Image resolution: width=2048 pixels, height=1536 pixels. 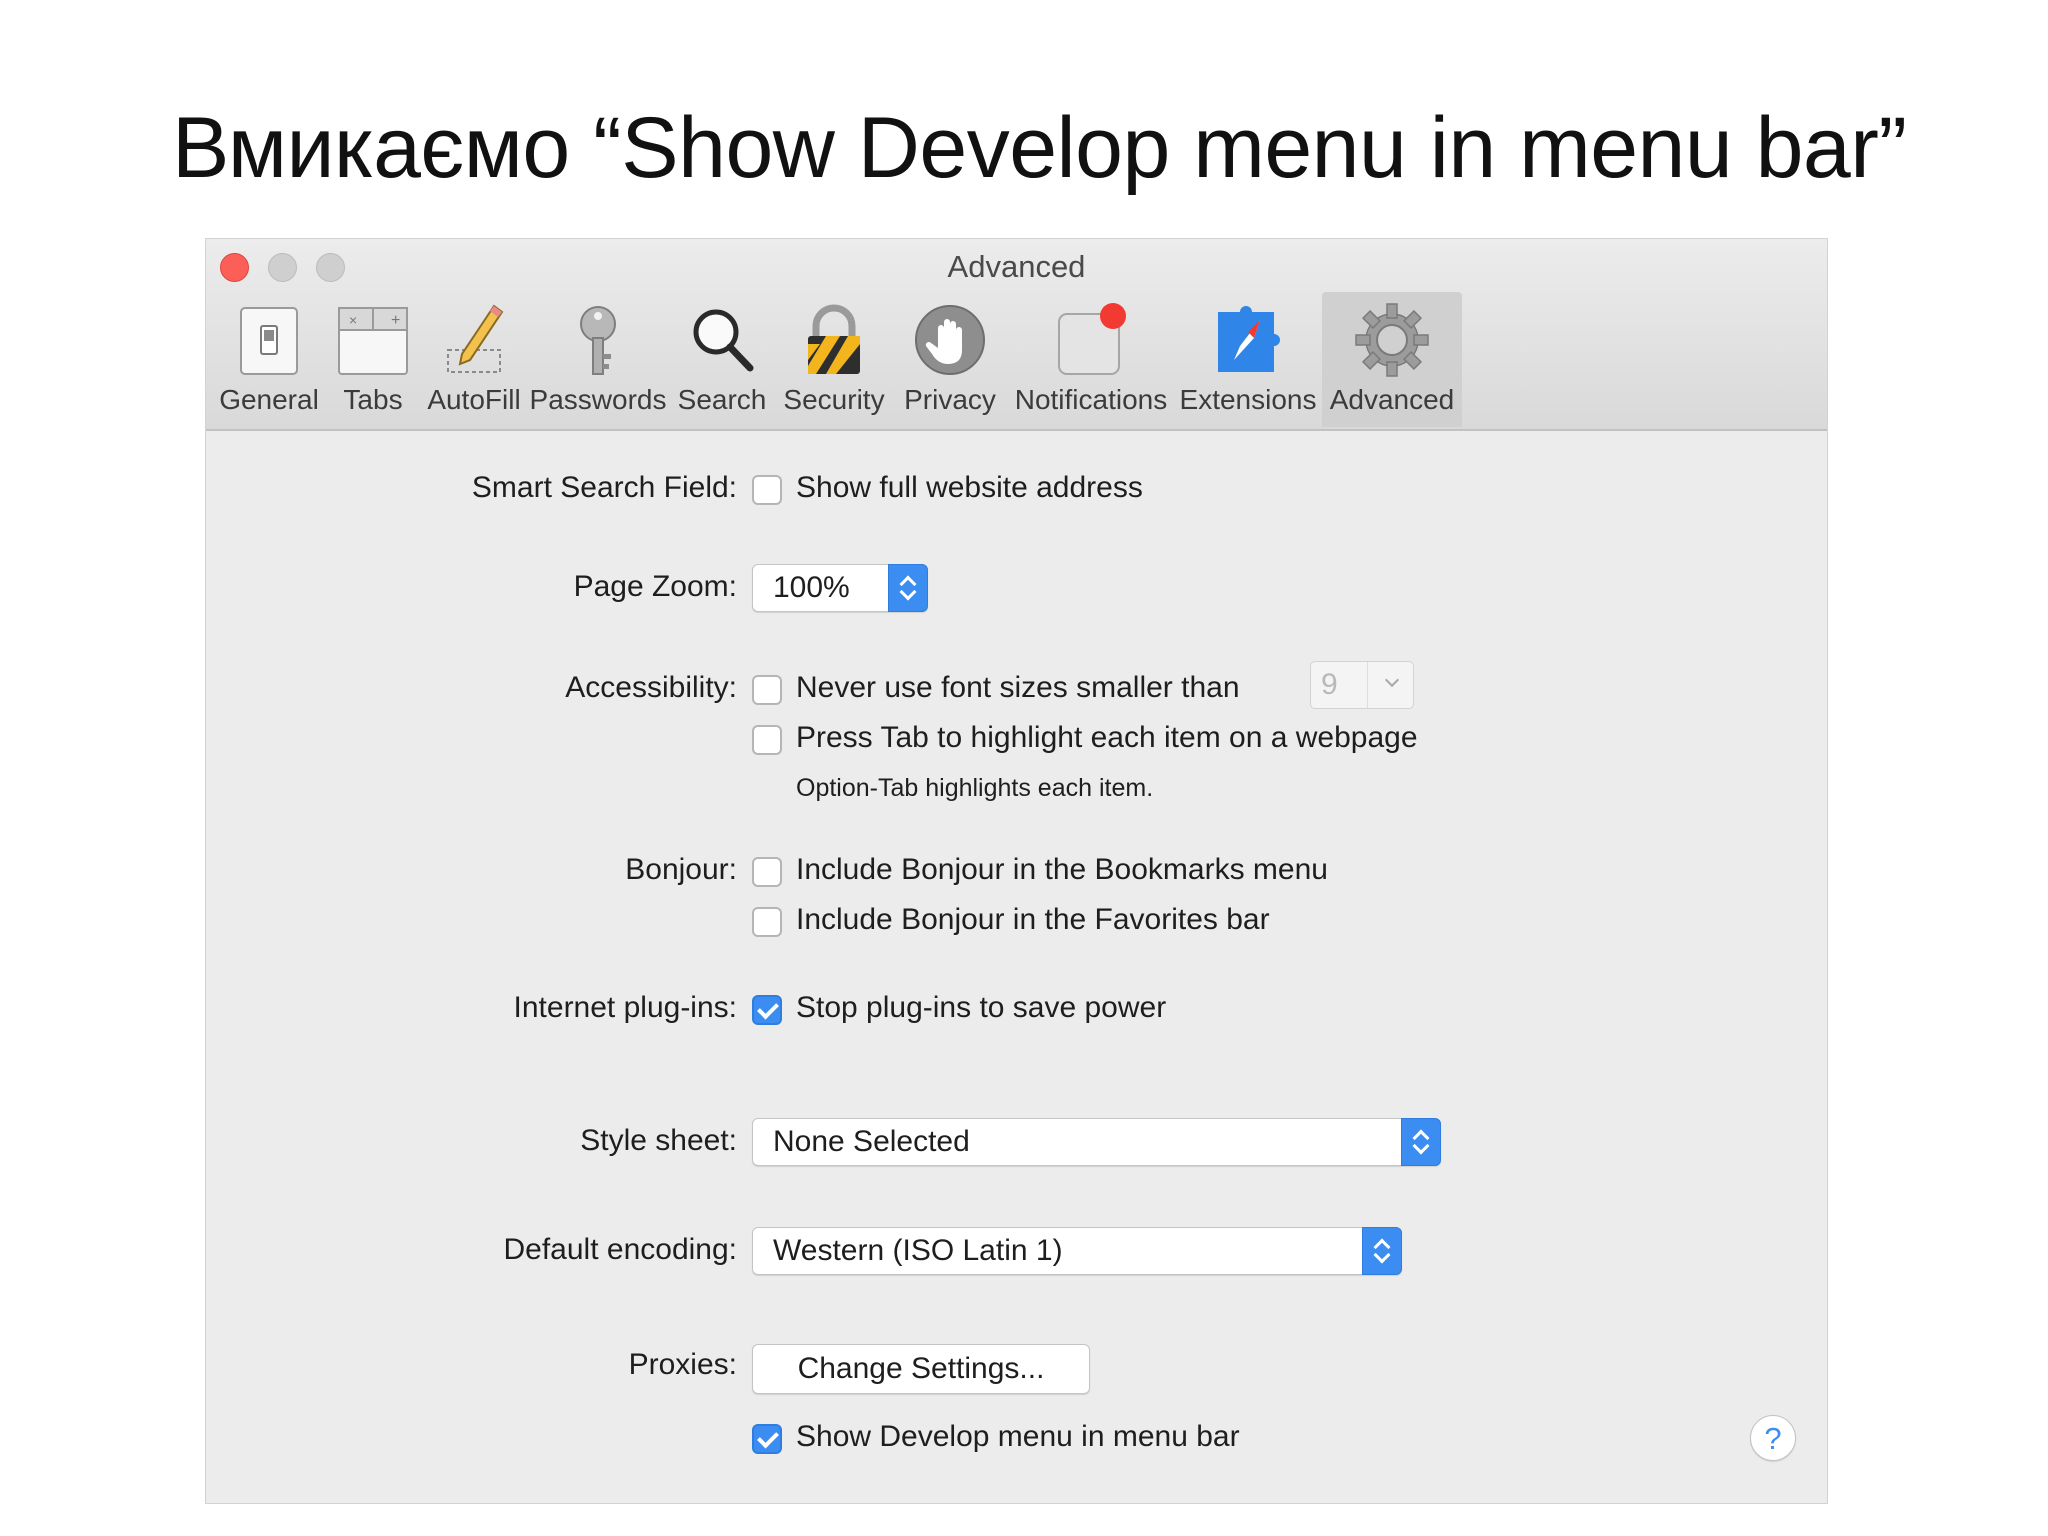 I want to click on tab-autofill: AutoFill, so click(x=474, y=359).